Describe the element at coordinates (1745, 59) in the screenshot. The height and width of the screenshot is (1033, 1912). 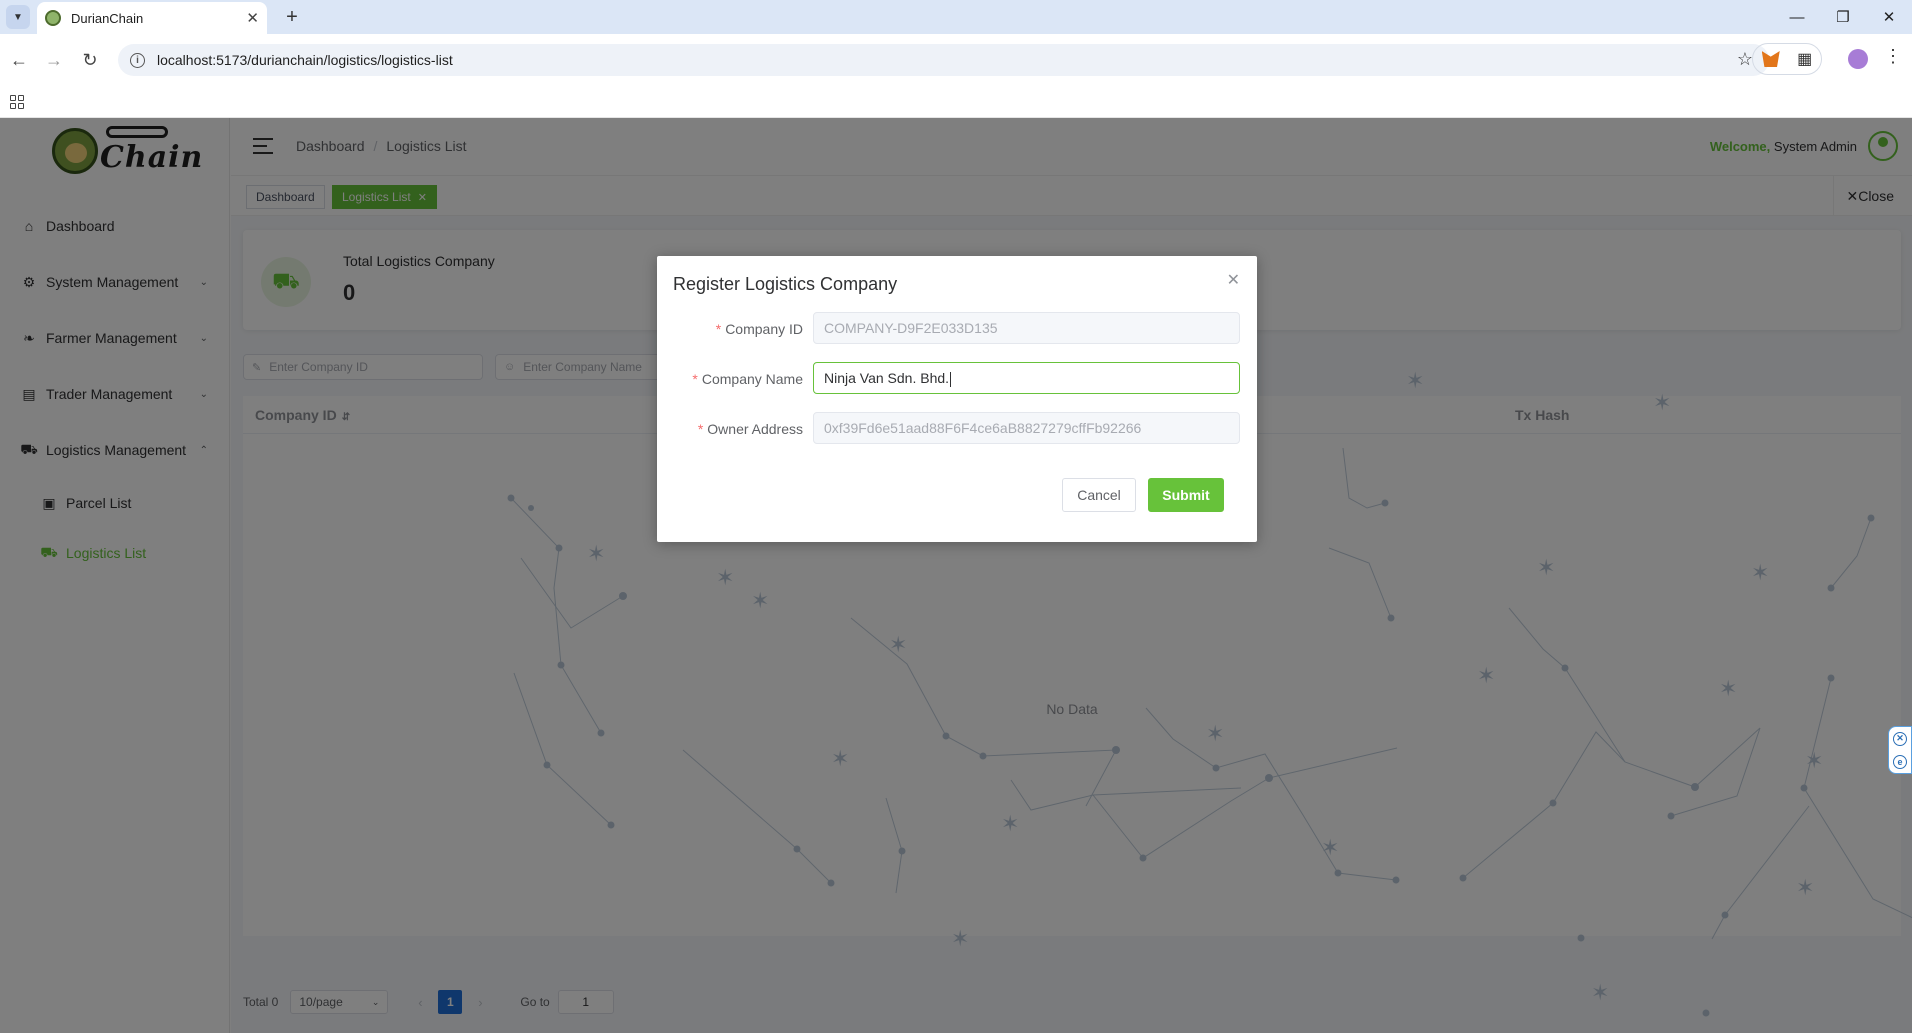
I see `bookmark-star-icon: ☆` at that location.